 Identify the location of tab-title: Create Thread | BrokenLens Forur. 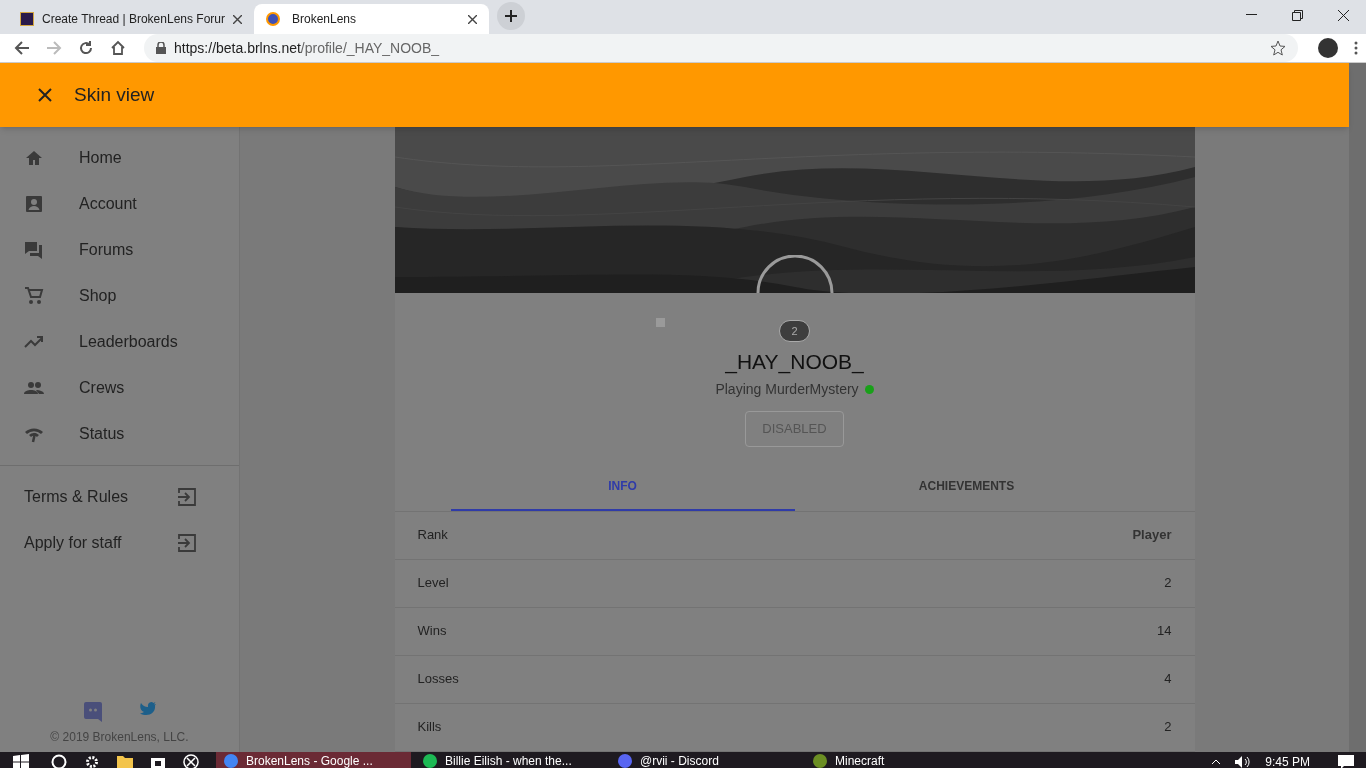
(133, 19).